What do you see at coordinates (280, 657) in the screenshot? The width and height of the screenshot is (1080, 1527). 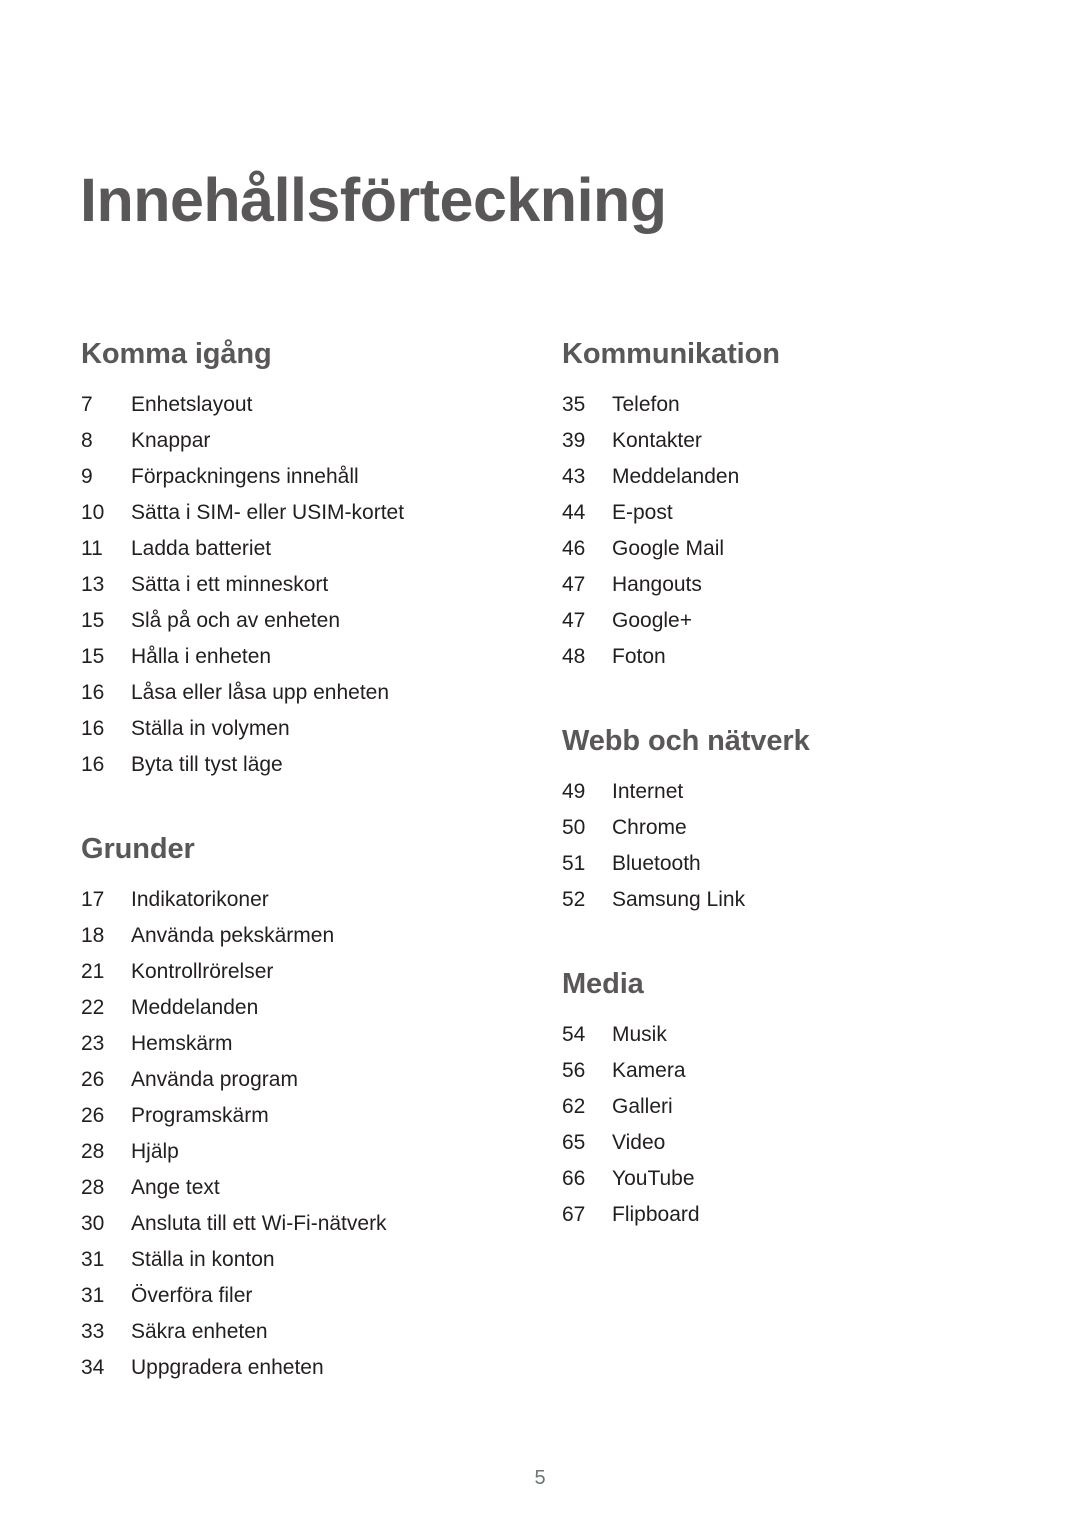 I see `toc-entry: 15 Hålla i enheten` at bounding box center [280, 657].